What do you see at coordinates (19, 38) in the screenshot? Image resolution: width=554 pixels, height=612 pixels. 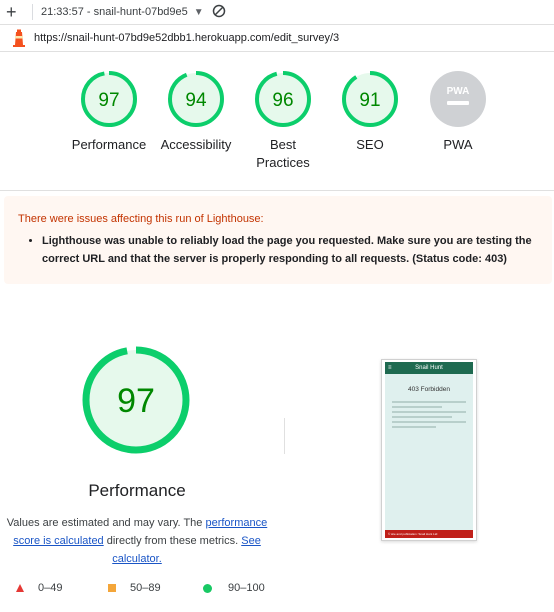 I see `lighthouse-icon` at bounding box center [19, 38].